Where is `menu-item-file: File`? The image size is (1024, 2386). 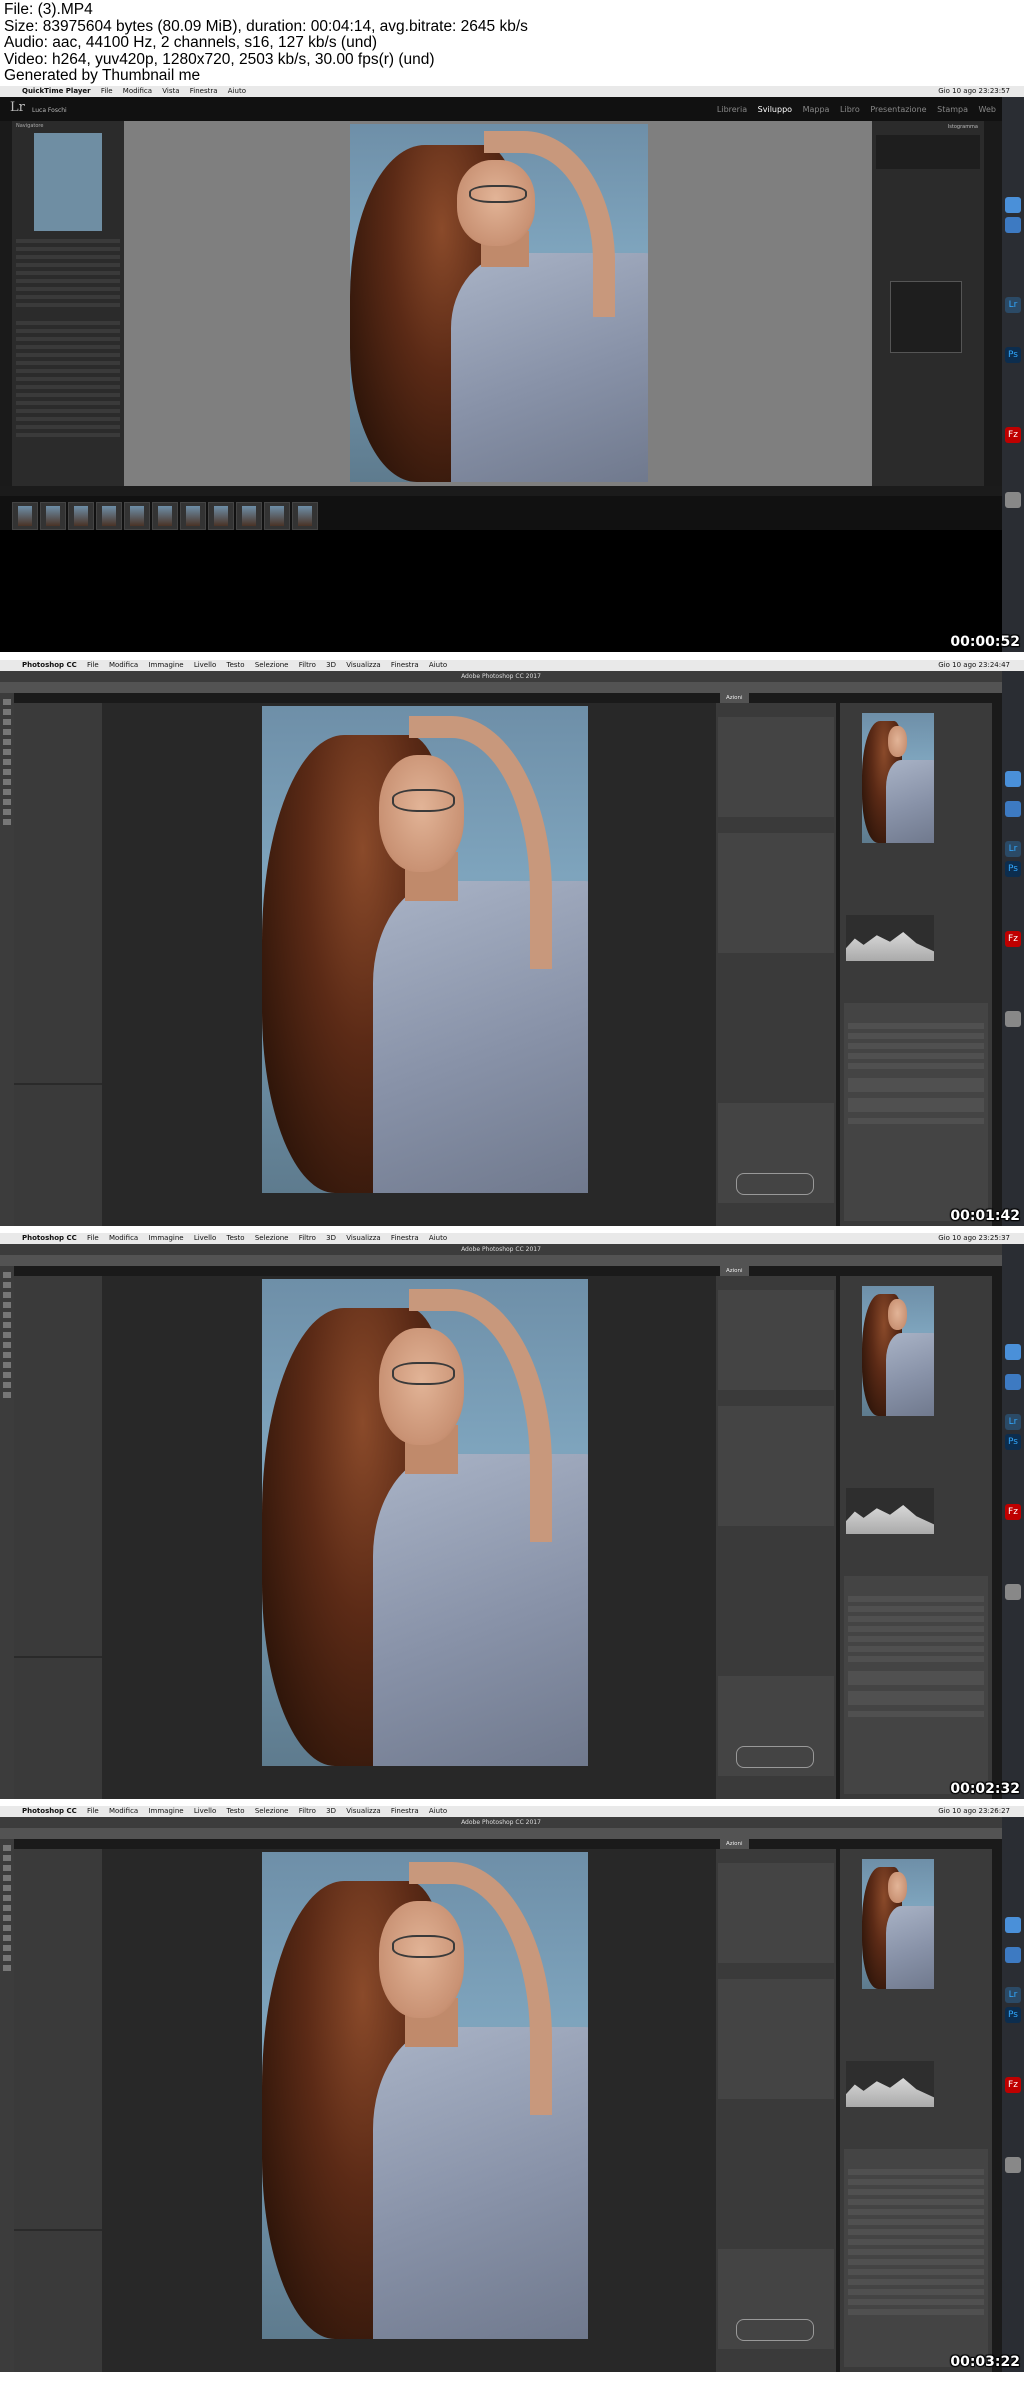 menu-item-file: File is located at coordinates (107, 91).